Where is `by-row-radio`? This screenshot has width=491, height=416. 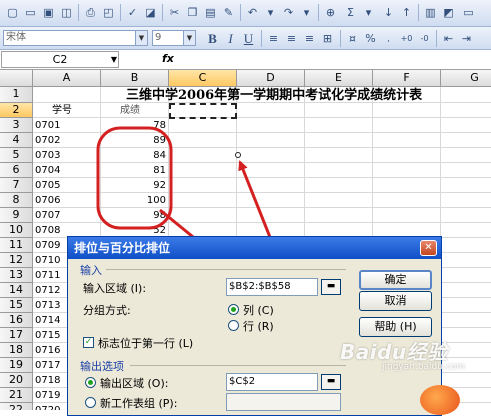 by-row-radio is located at coordinates (233, 325).